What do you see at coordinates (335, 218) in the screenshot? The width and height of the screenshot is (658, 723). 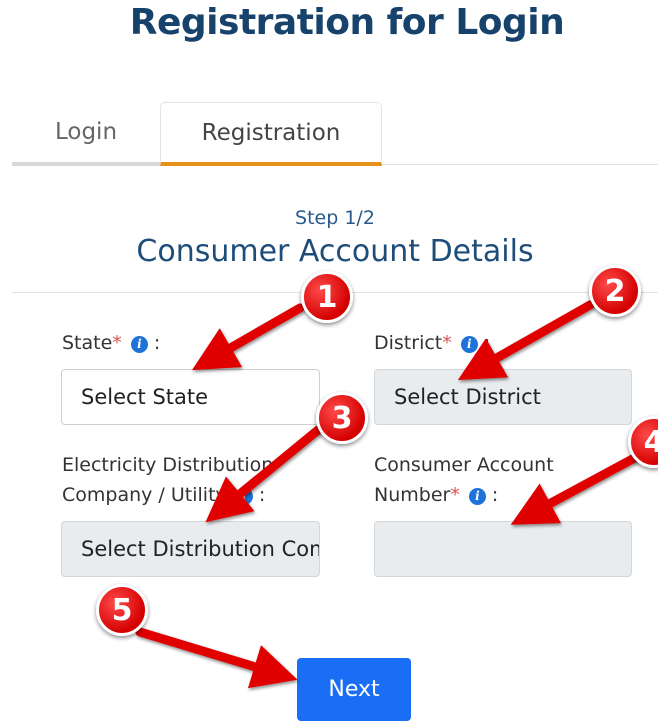 I see `step-indicator: Step 1/2` at bounding box center [335, 218].